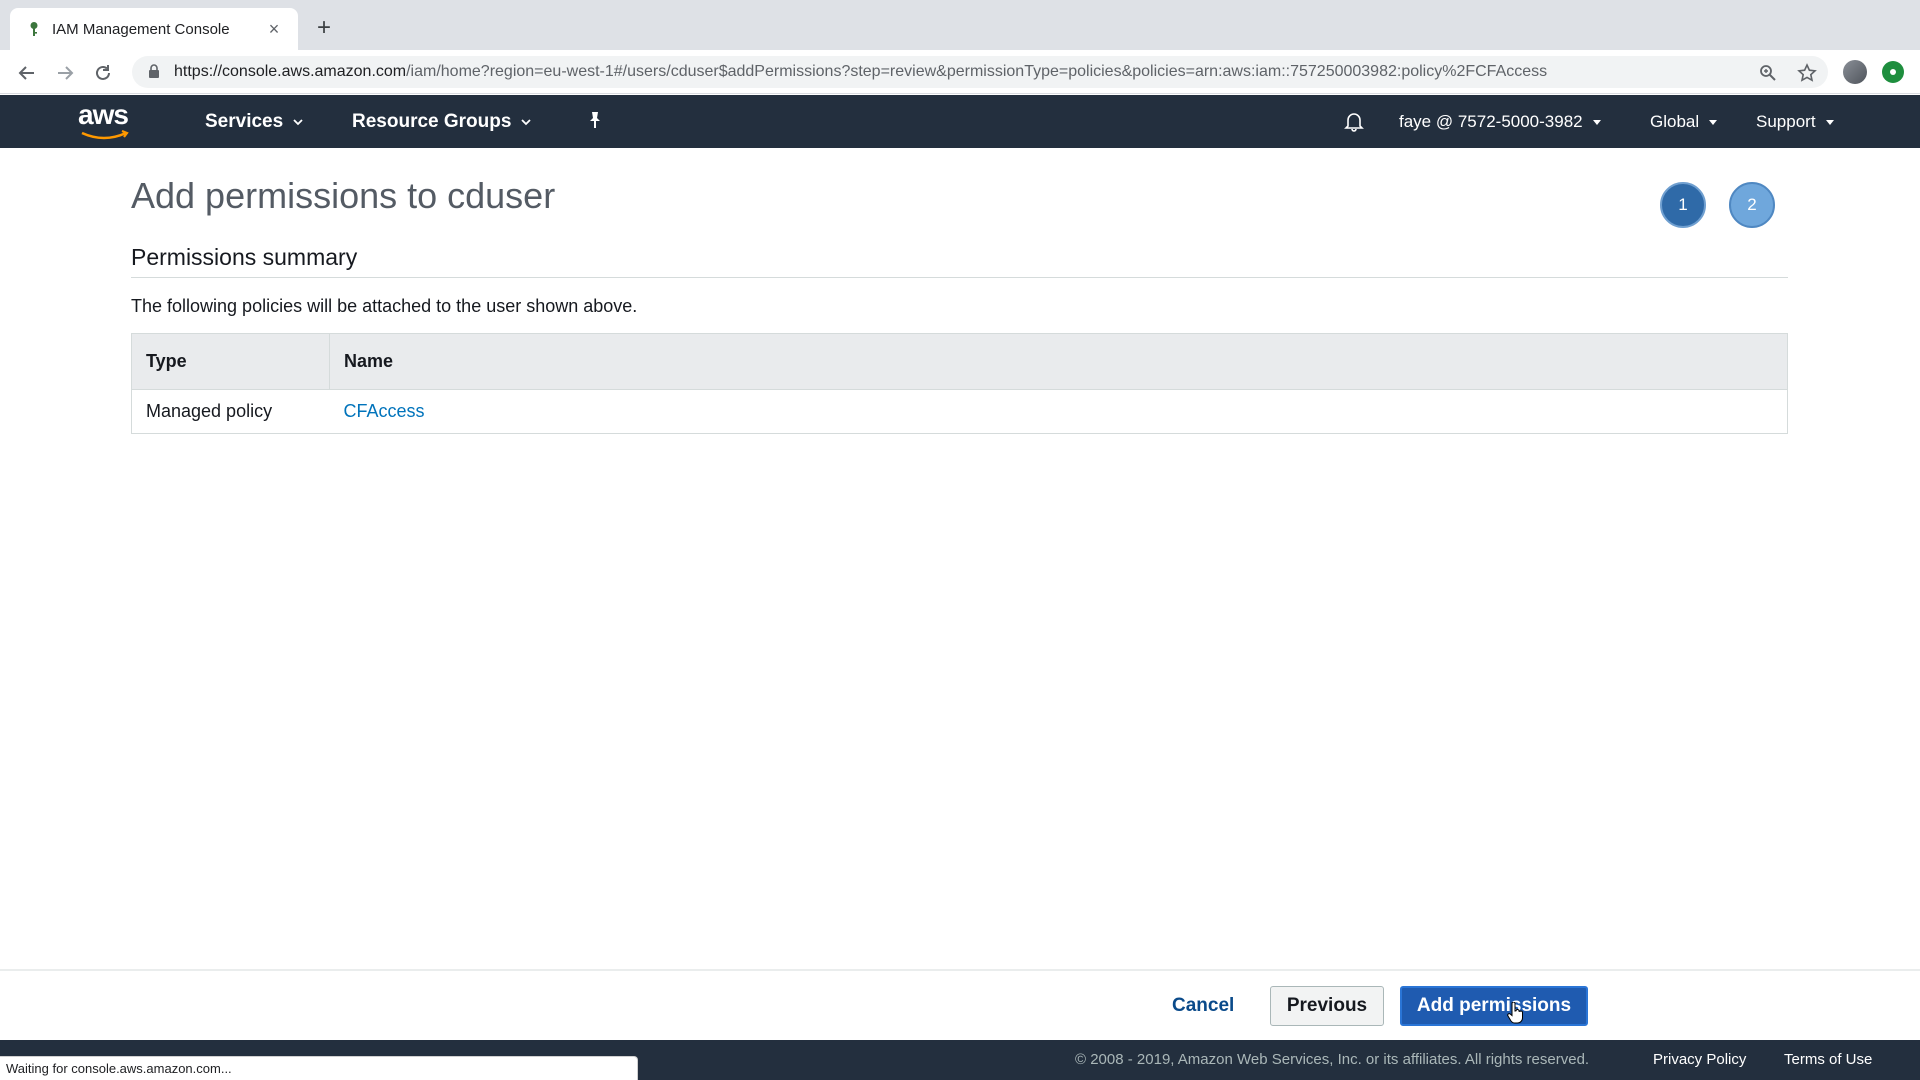 Image resolution: width=1920 pixels, height=1080 pixels. I want to click on page-title: Add permissions to cduser, so click(343, 195).